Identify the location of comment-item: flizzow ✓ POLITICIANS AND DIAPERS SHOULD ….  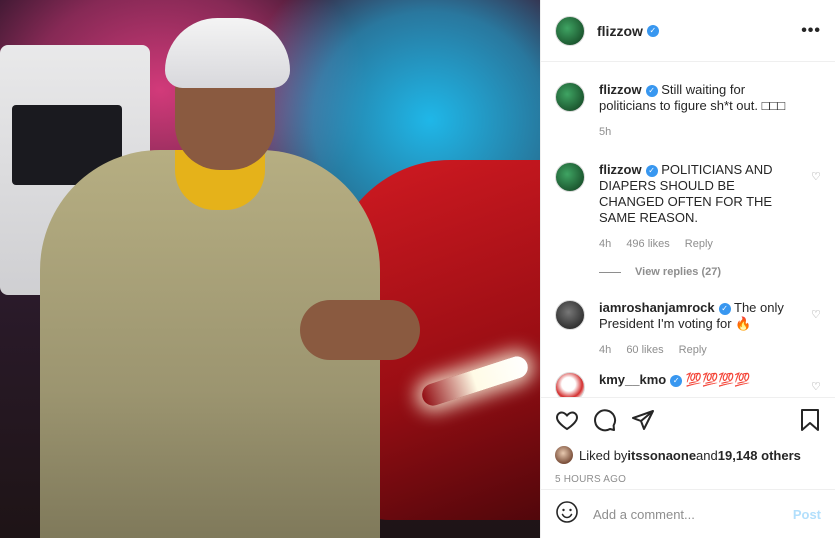
(688, 207).